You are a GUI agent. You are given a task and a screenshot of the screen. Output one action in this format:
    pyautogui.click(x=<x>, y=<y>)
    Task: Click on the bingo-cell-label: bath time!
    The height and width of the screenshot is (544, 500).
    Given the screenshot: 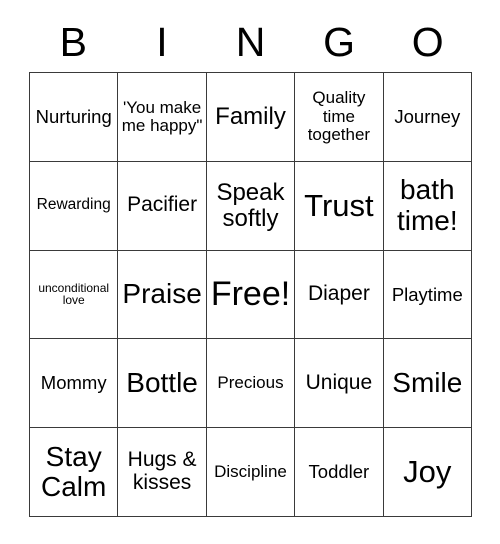 What is the action you would take?
    pyautogui.click(x=427, y=205)
    